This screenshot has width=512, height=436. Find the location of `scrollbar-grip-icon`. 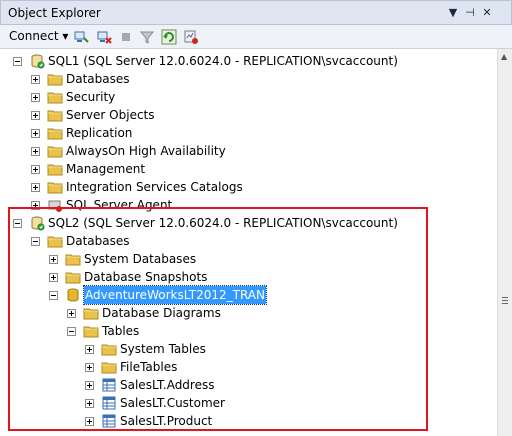

scrollbar-grip-icon is located at coordinates (505, 301).